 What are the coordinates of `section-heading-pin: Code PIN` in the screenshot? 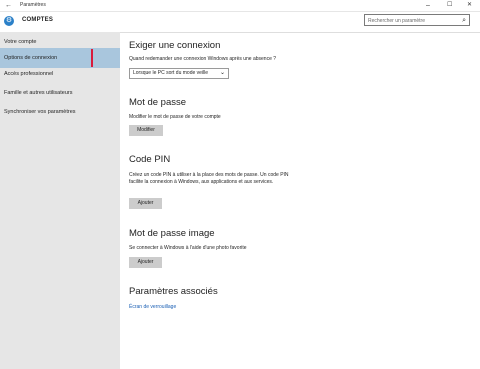 It's located at (150, 159).